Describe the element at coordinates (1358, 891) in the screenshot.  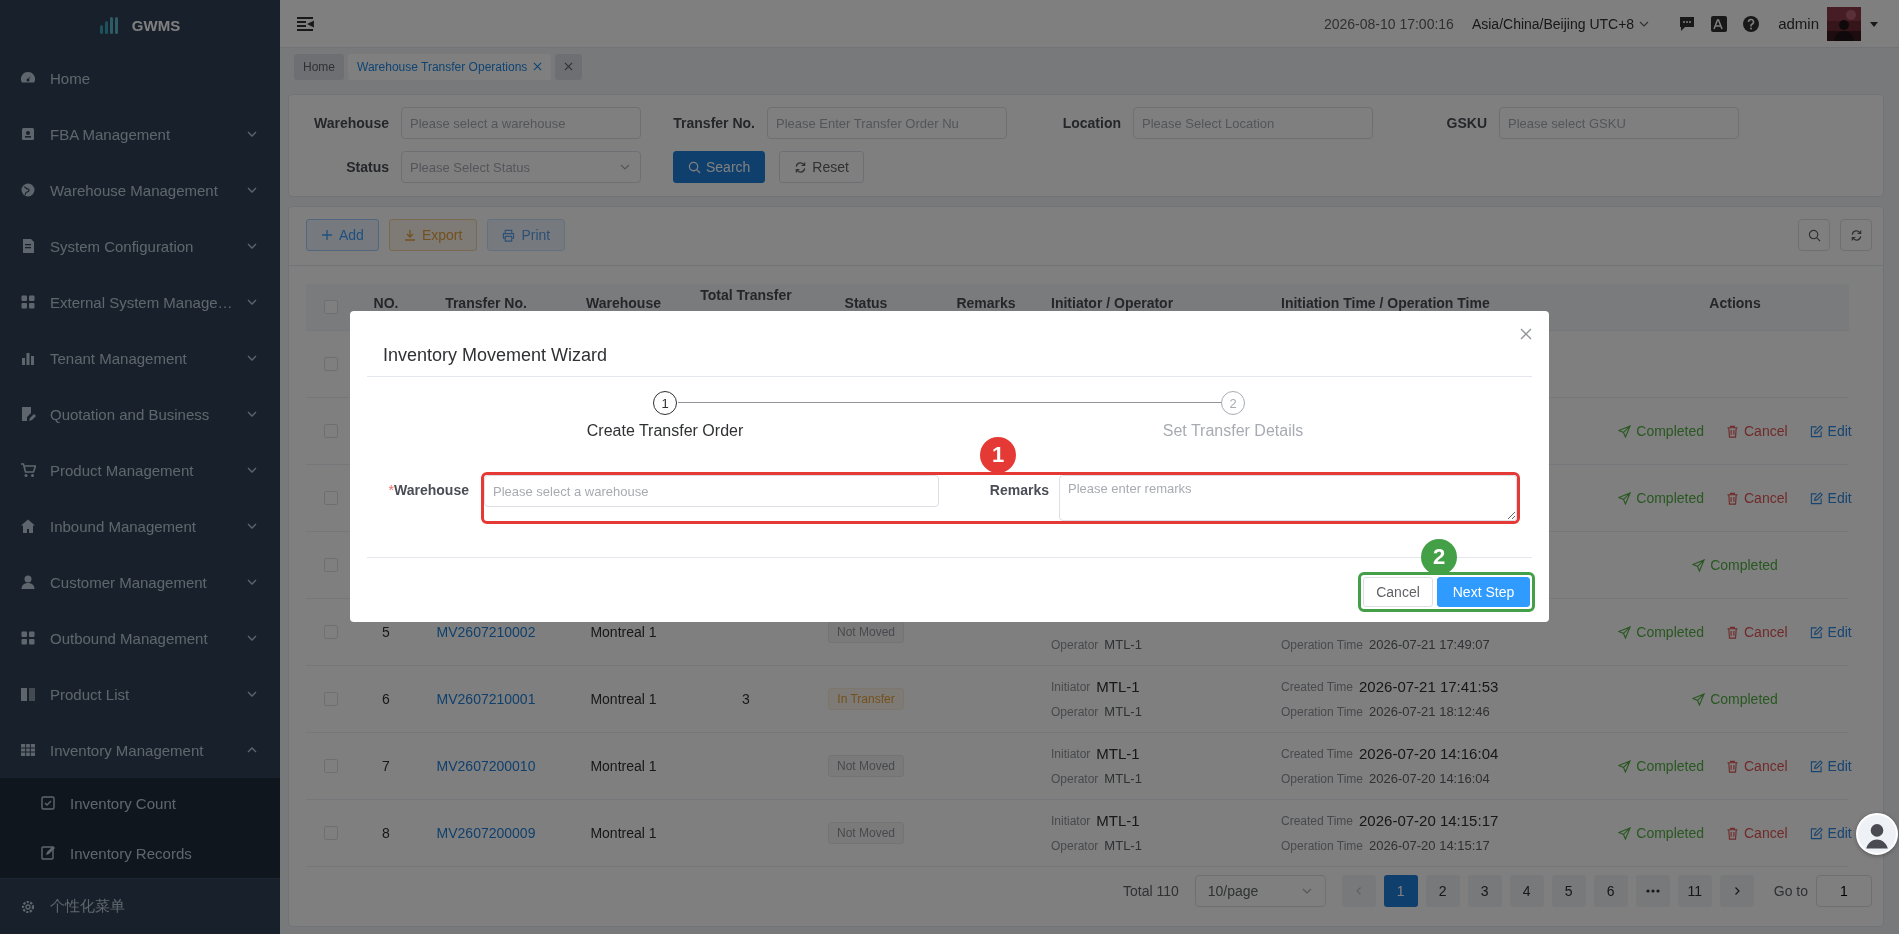
I see `previous-page-button` at that location.